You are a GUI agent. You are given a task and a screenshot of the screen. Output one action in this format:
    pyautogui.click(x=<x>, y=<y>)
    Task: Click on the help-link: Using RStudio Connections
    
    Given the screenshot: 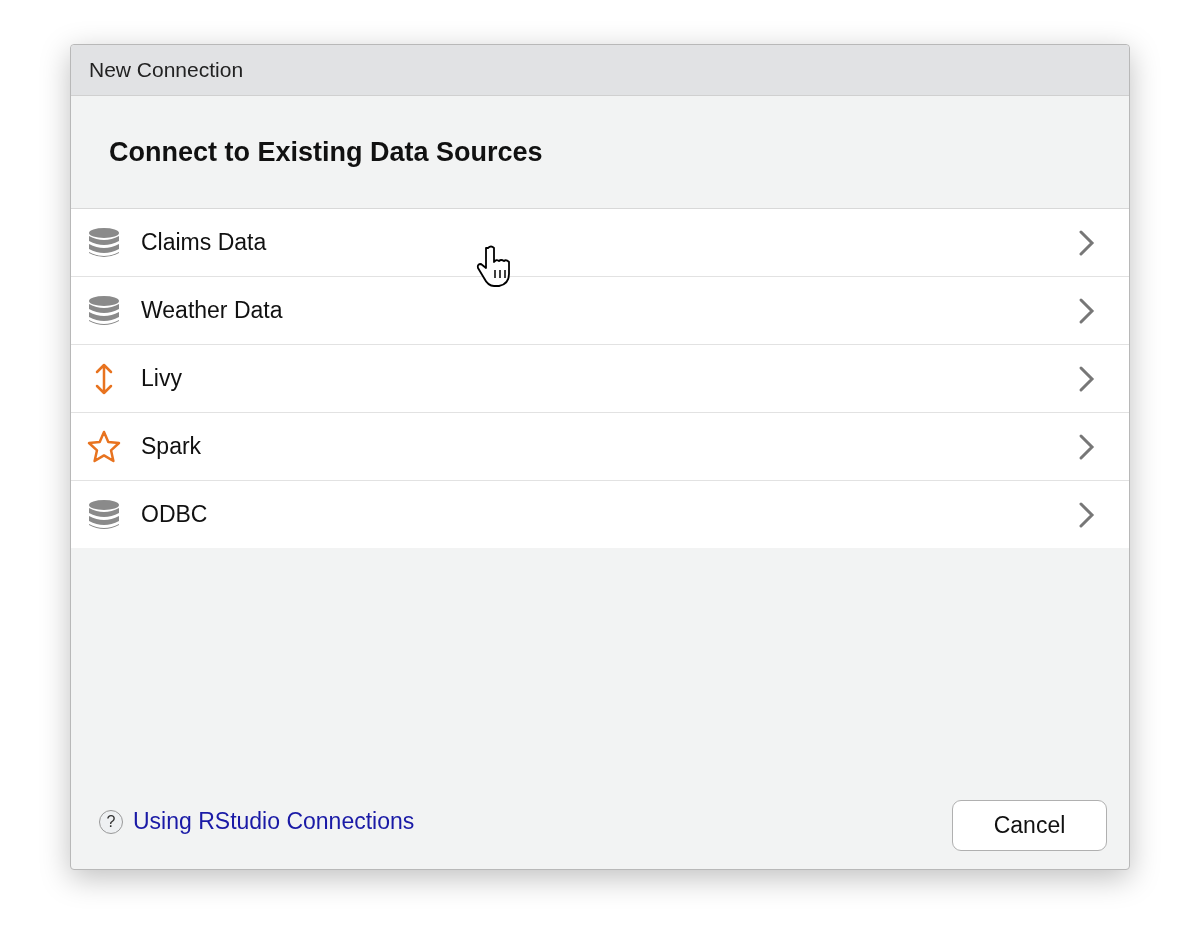 What is the action you would take?
    pyautogui.click(x=274, y=821)
    